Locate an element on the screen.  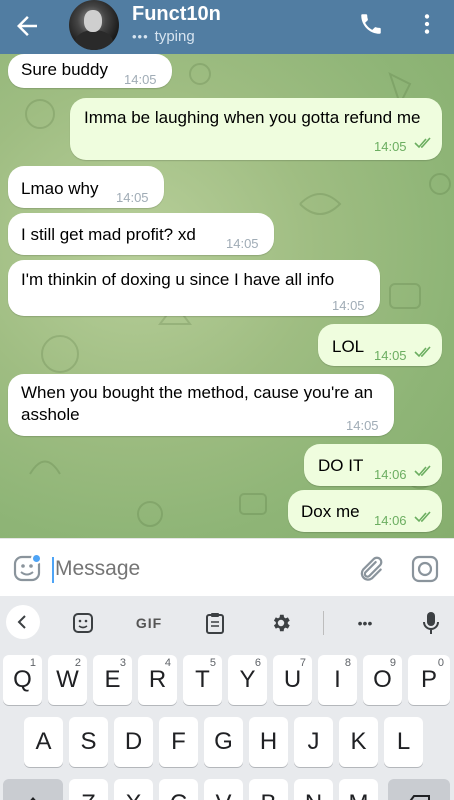
status-text: typing is located at coordinates (174, 36).